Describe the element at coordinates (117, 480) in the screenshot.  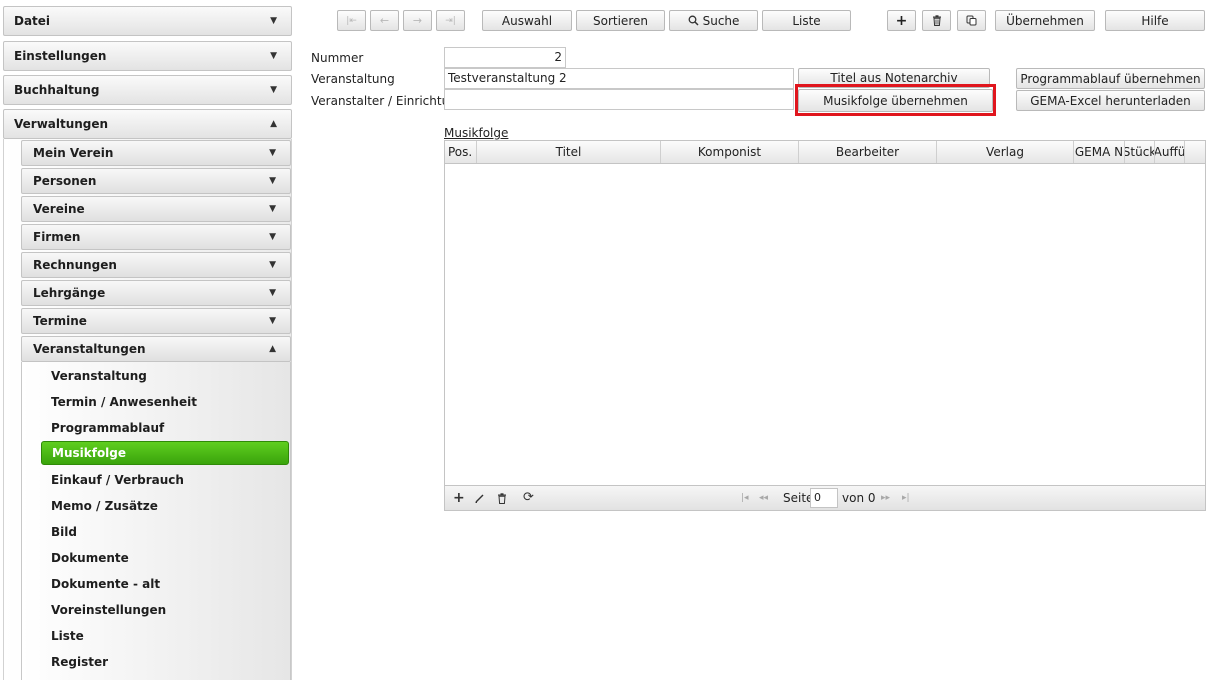
I see `sidebar-leaf-label: Einkauf / Verbrauch` at that location.